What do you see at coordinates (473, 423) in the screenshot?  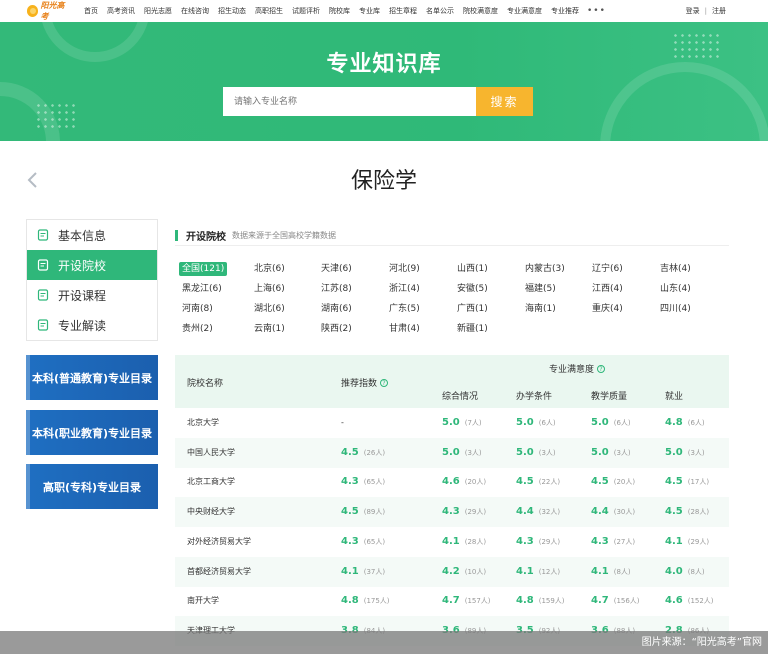 I see `satisfaction-count: (7人)` at bounding box center [473, 423].